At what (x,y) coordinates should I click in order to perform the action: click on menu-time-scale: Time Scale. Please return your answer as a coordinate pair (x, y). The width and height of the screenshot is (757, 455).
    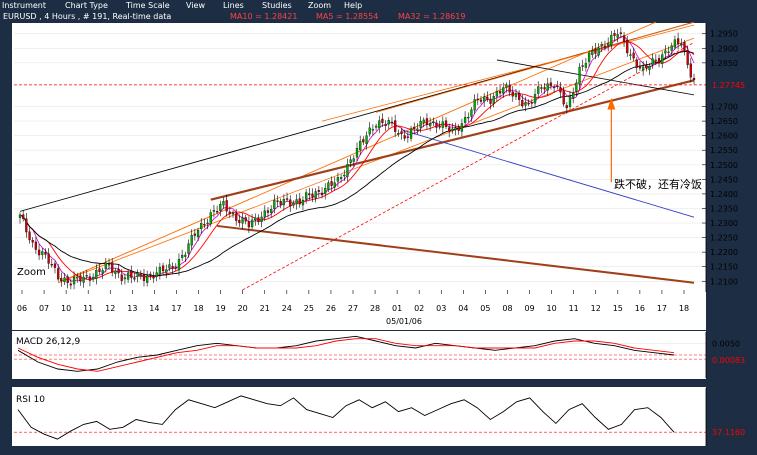
    Looking at the image, I should click on (148, 5).